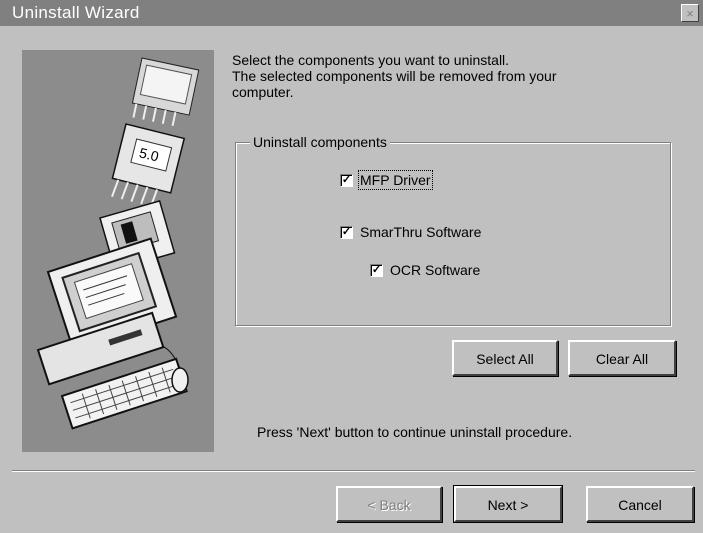 The width and height of the screenshot is (703, 533). What do you see at coordinates (346, 232) in the screenshot?
I see `smarthru-software-checkbox: ✓` at bounding box center [346, 232].